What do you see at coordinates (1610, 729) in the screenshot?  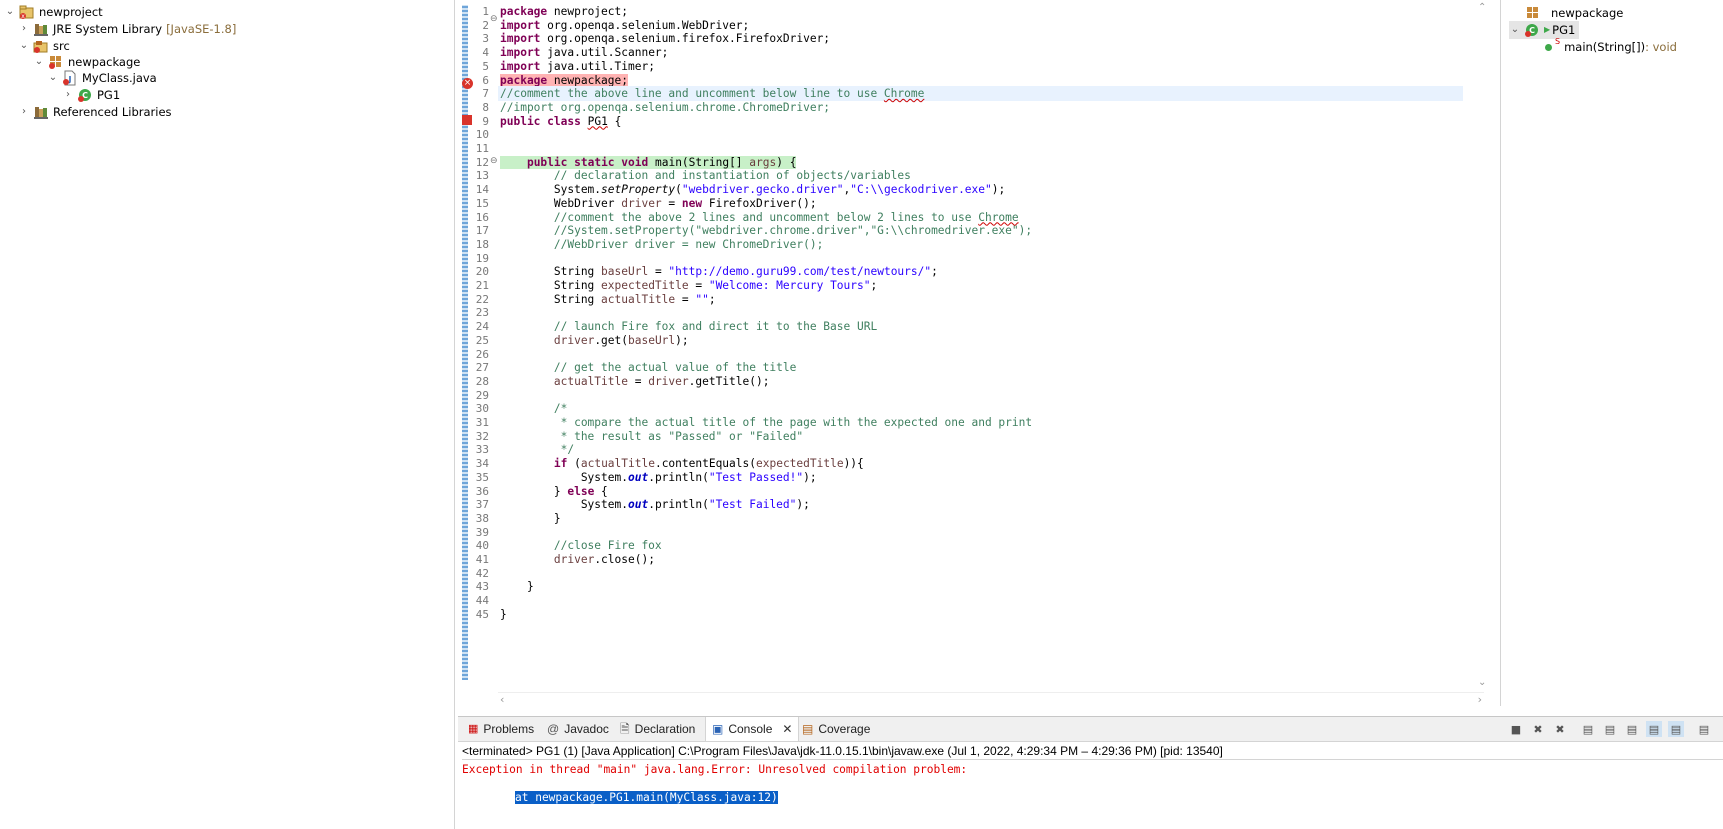 I see `scroll-lock-icon: ▤` at bounding box center [1610, 729].